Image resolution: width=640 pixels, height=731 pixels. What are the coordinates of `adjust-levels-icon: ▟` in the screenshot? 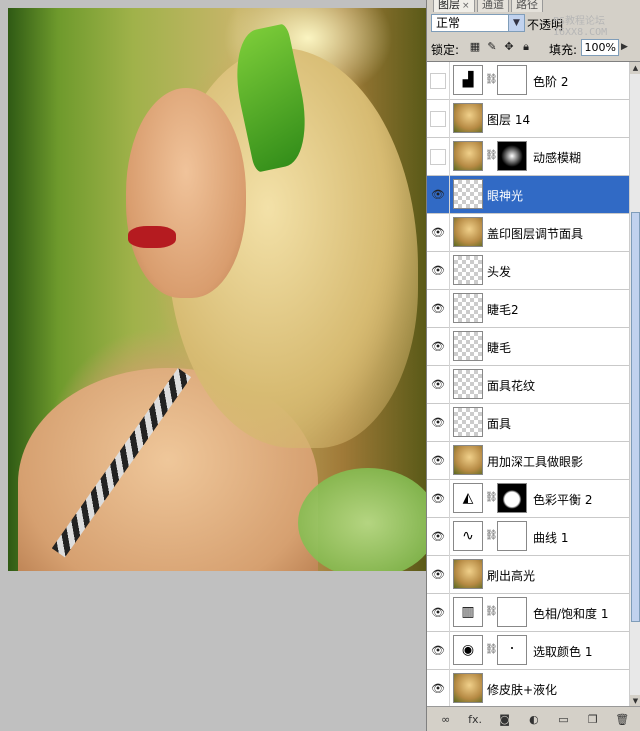 It's located at (468, 80).